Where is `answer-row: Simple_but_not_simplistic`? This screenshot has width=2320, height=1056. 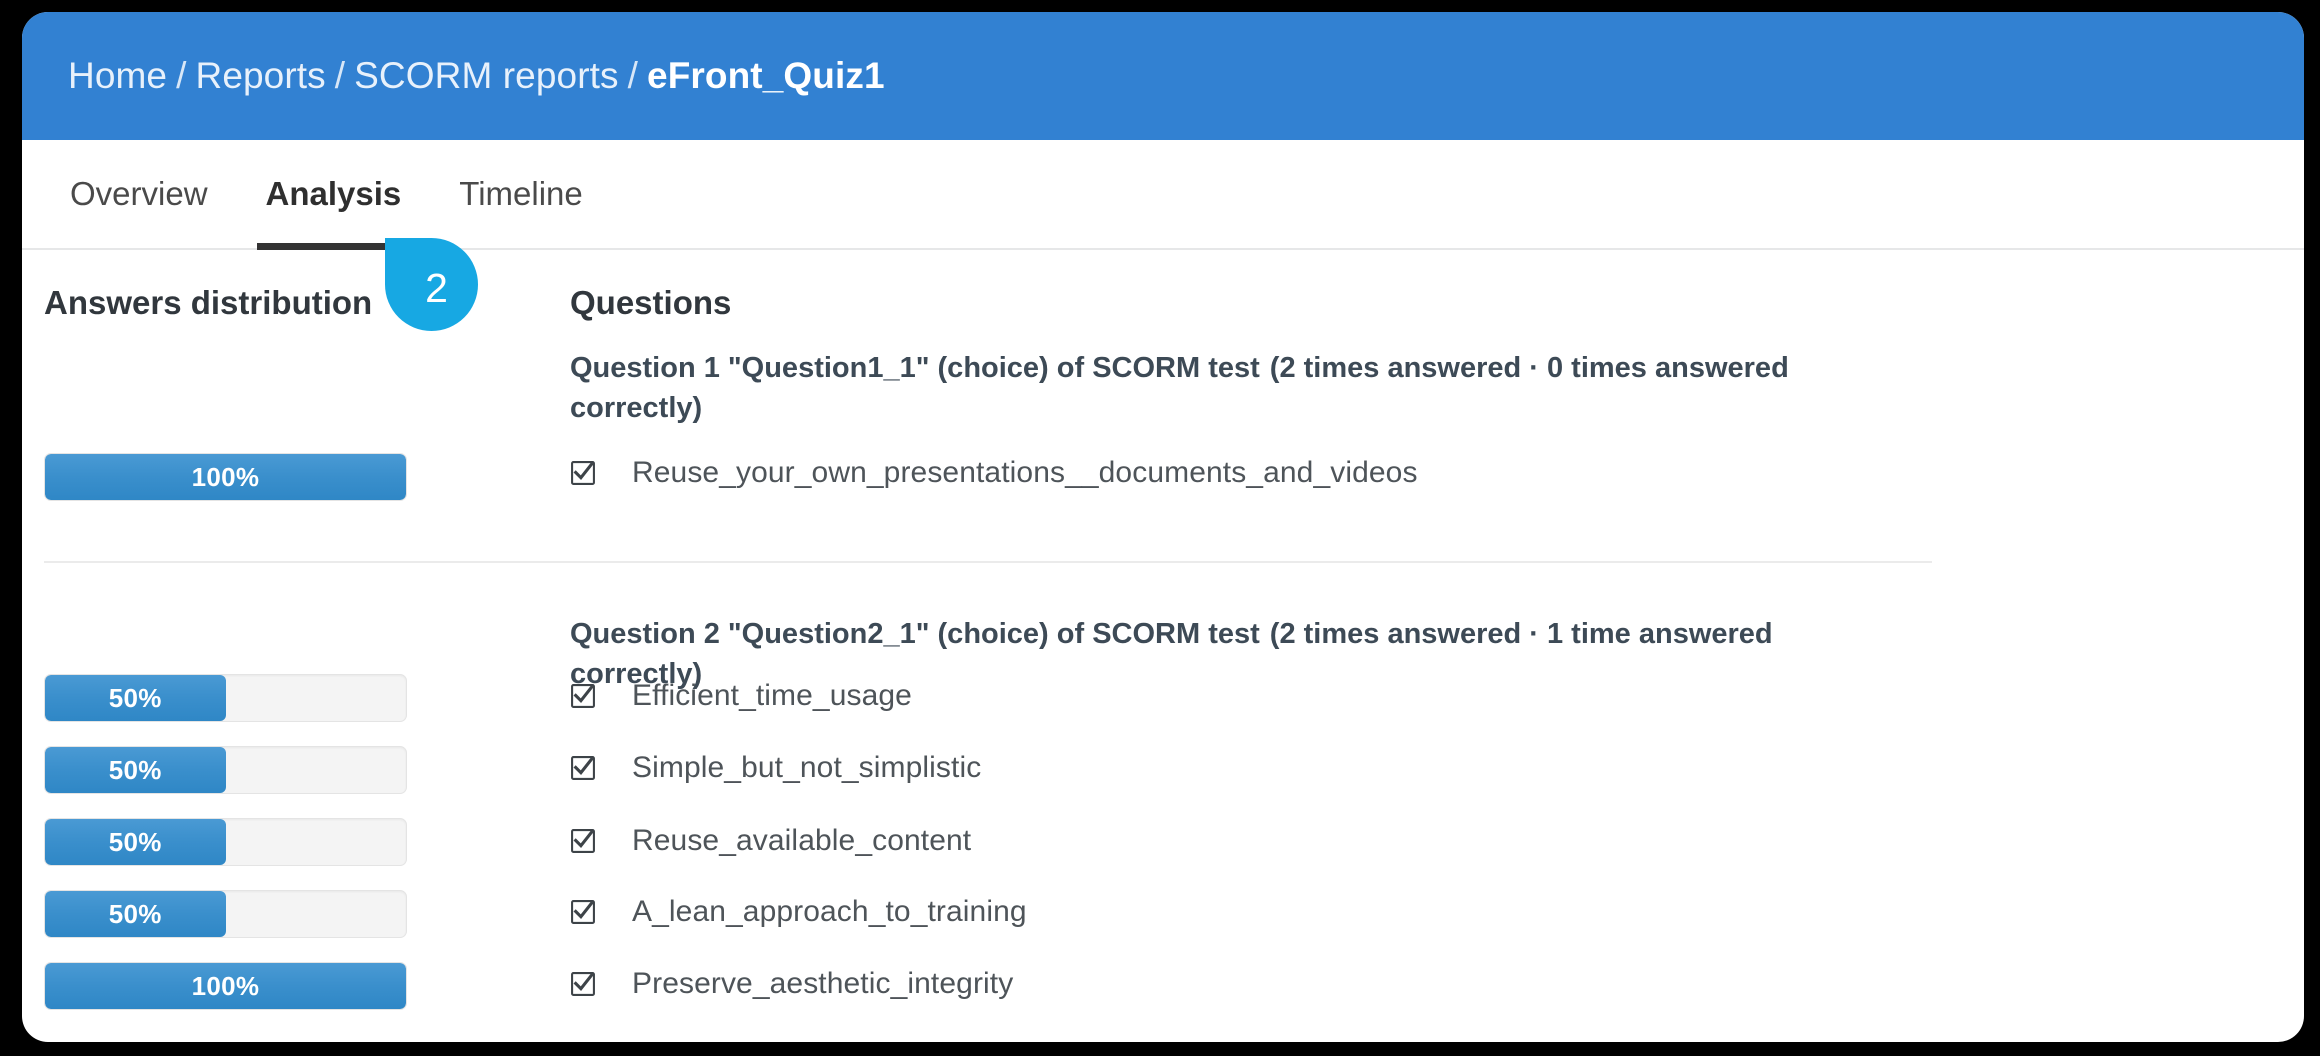 answer-row: Simple_but_not_simplistic is located at coordinates (775, 768).